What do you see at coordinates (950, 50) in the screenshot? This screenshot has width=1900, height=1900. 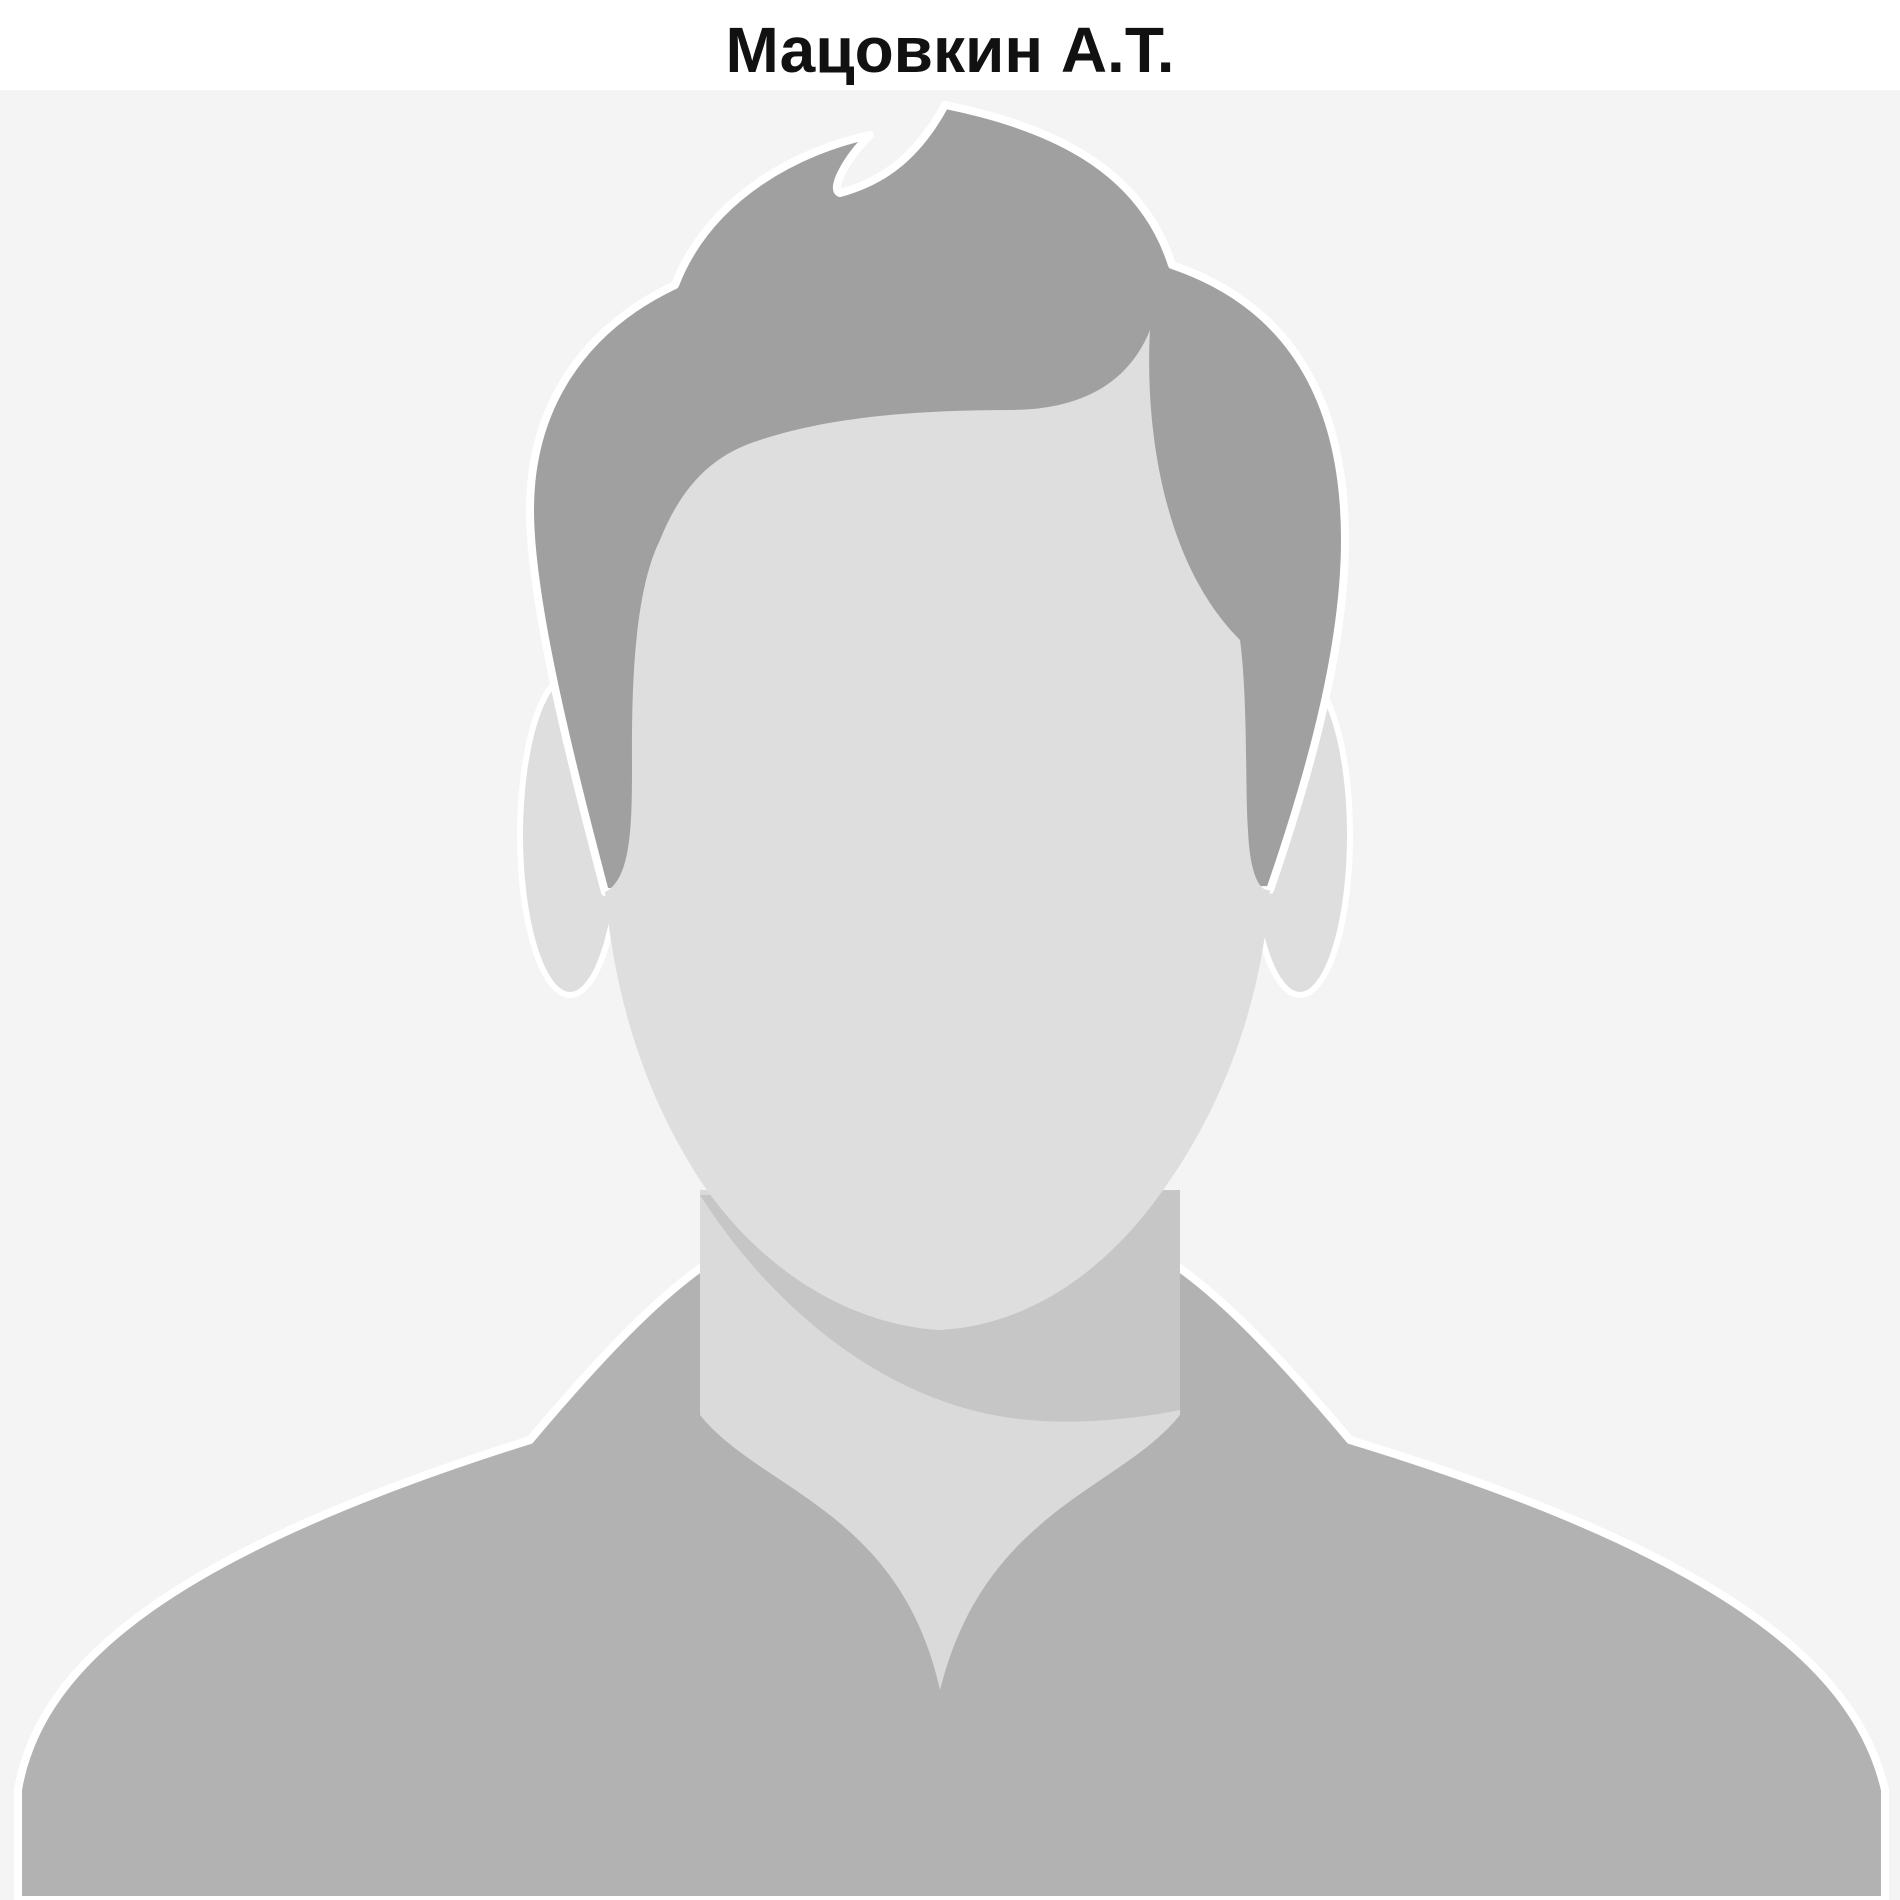 I see `person-name: Мацовкин А.Т.` at bounding box center [950, 50].